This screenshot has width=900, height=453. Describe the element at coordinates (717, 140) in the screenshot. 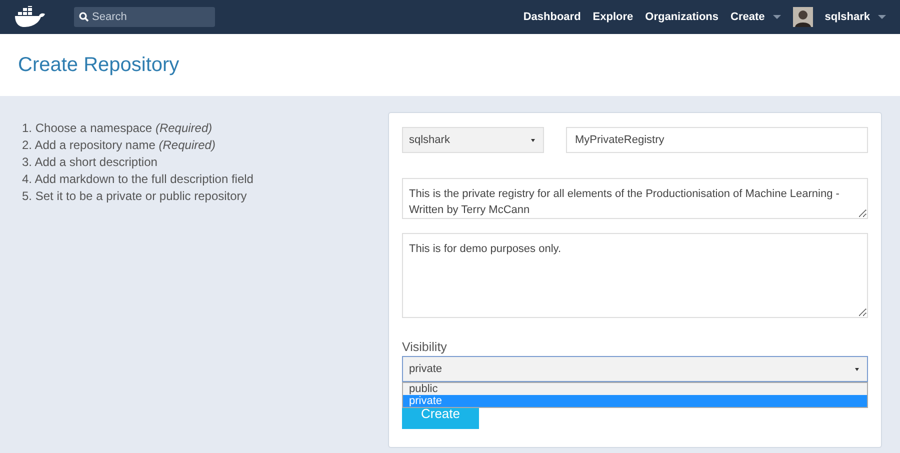

I see `name-field: MyPrivateRegistry` at that location.